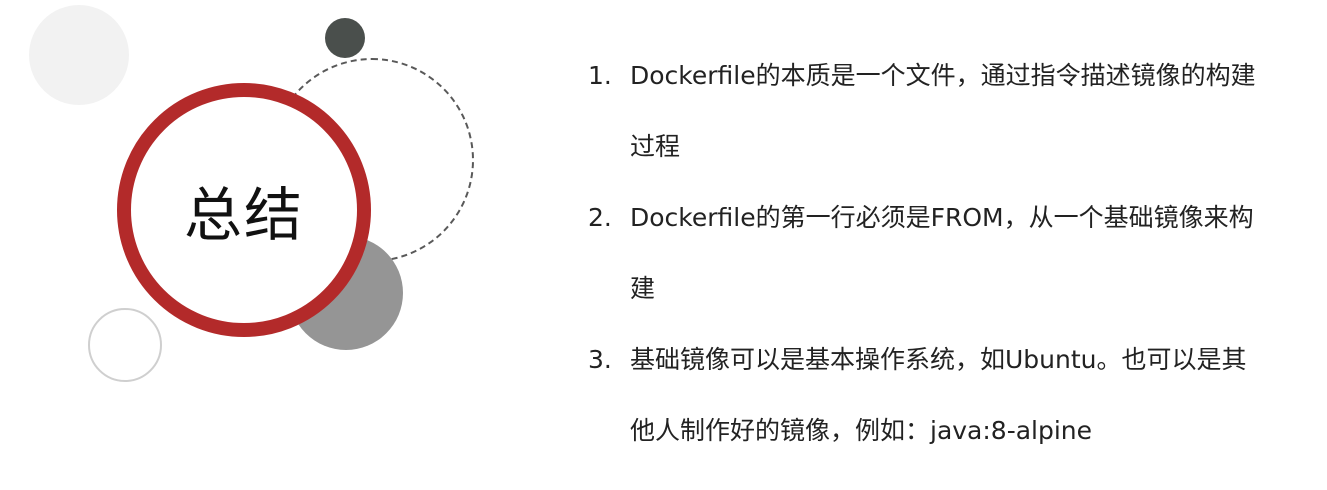  I want to click on outline-circle-decoration, so click(125, 345).